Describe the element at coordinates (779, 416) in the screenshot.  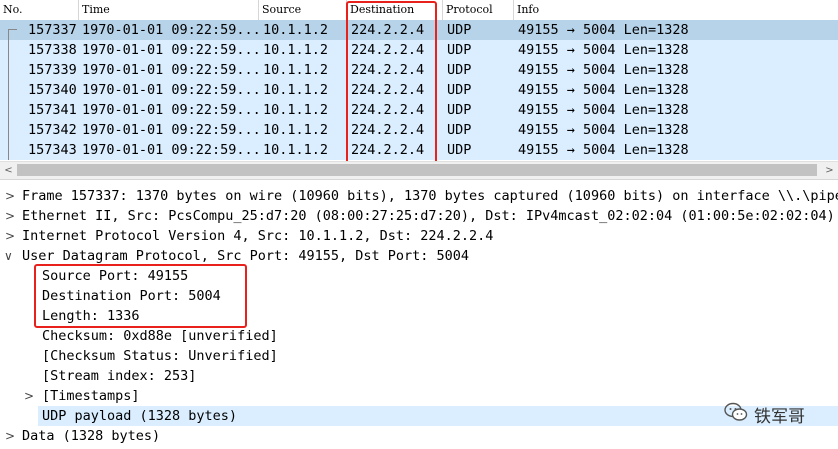
I see `watermark-text: 铁军哥` at that location.